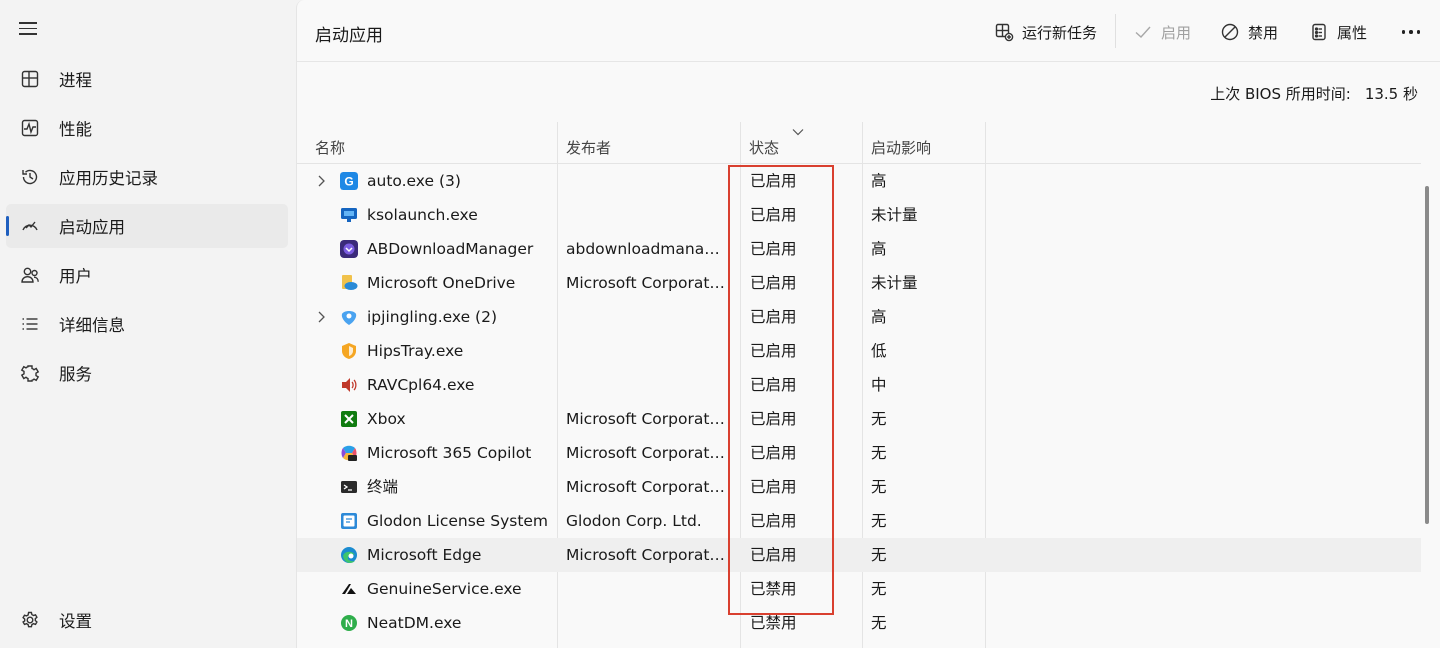 This screenshot has height=648, width=1440. I want to click on sidebar-item-label: 用户, so click(75, 276).